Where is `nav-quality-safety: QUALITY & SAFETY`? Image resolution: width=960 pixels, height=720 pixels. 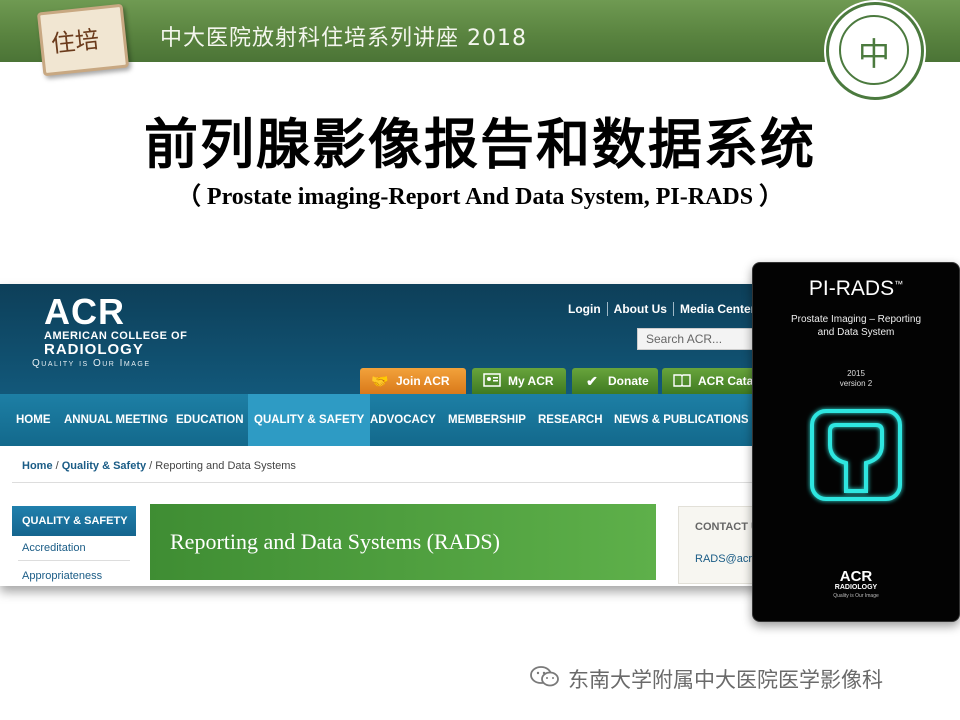 nav-quality-safety: QUALITY & SAFETY is located at coordinates (309, 420).